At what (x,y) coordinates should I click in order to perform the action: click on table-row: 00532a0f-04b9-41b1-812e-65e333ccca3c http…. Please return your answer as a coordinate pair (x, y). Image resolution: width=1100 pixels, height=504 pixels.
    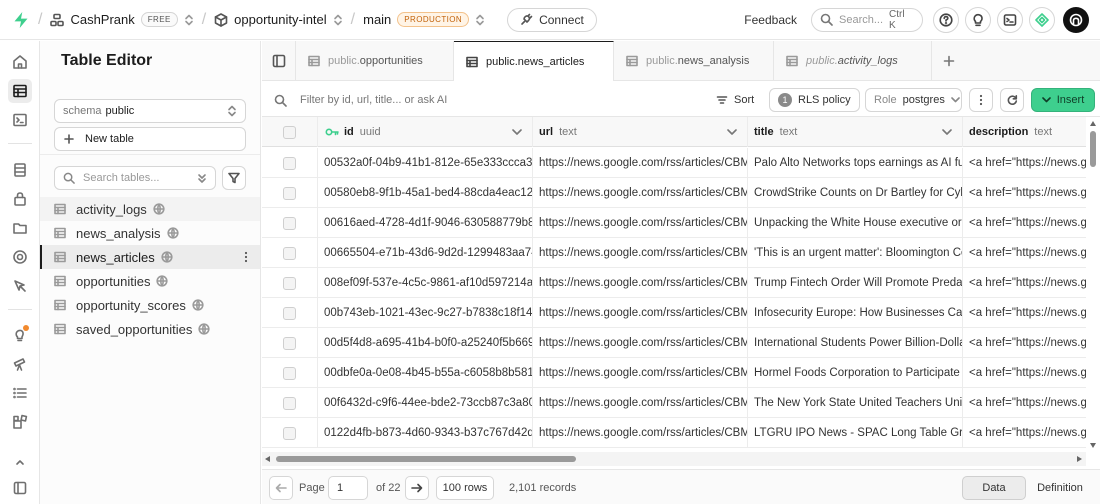
    Looking at the image, I should click on (674, 163).